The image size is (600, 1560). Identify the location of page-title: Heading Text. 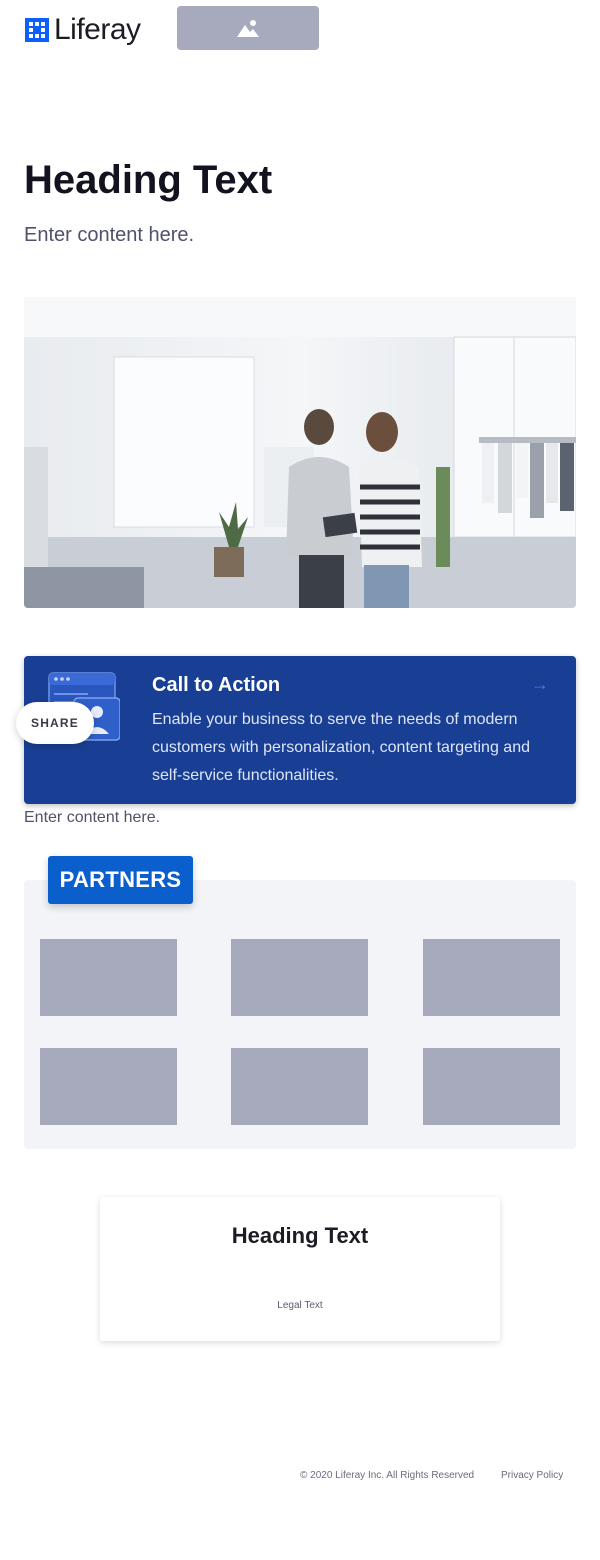
(148, 180).